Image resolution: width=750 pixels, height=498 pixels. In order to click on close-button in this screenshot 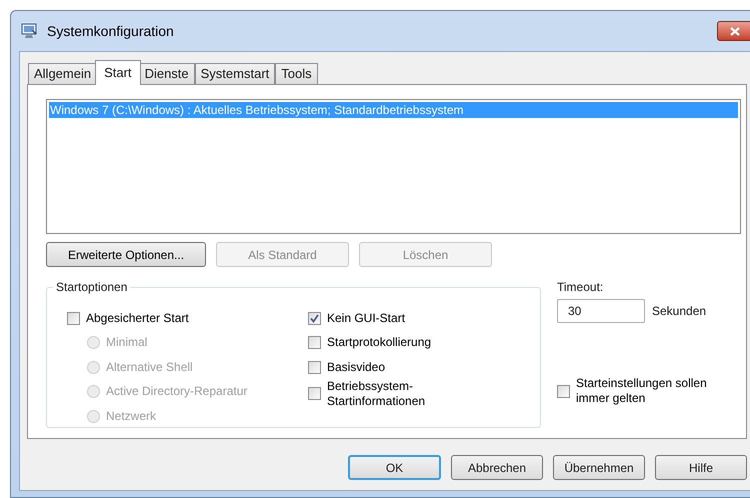, I will do `click(733, 31)`.